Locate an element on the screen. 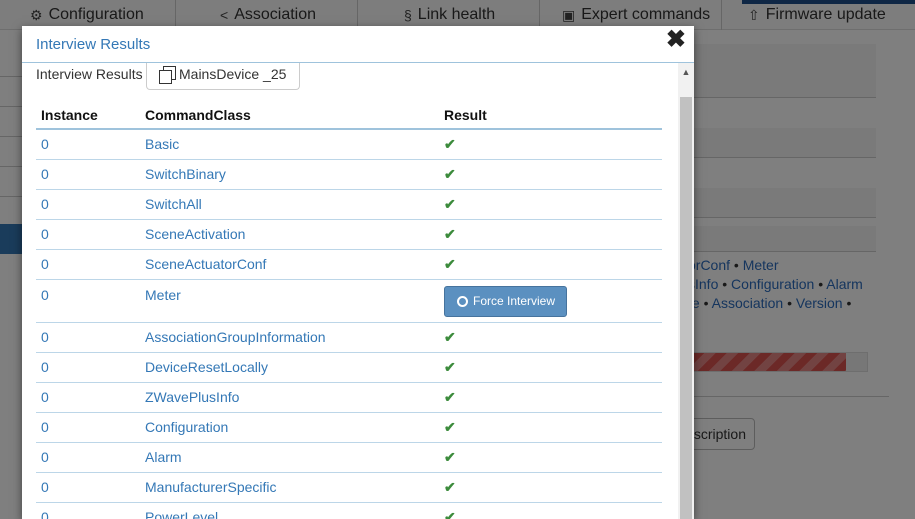  interview-results-label: Interview Results is located at coordinates (89, 74).